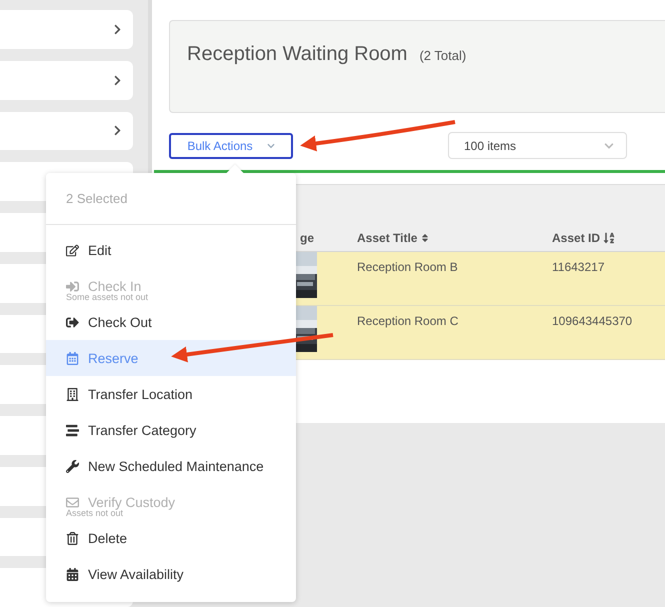 The width and height of the screenshot is (665, 607). Describe the element at coordinates (537, 145) in the screenshot. I see `page-size-select: 100 items` at that location.